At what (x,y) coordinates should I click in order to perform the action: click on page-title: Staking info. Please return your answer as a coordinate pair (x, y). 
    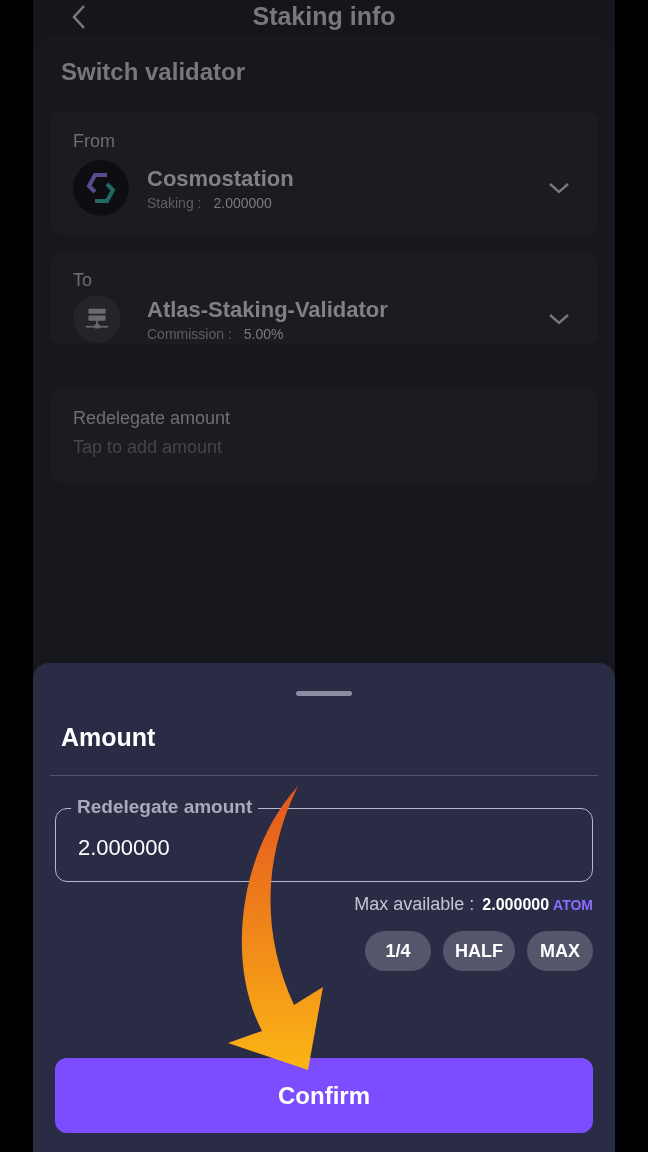
    Looking at the image, I should click on (324, 16).